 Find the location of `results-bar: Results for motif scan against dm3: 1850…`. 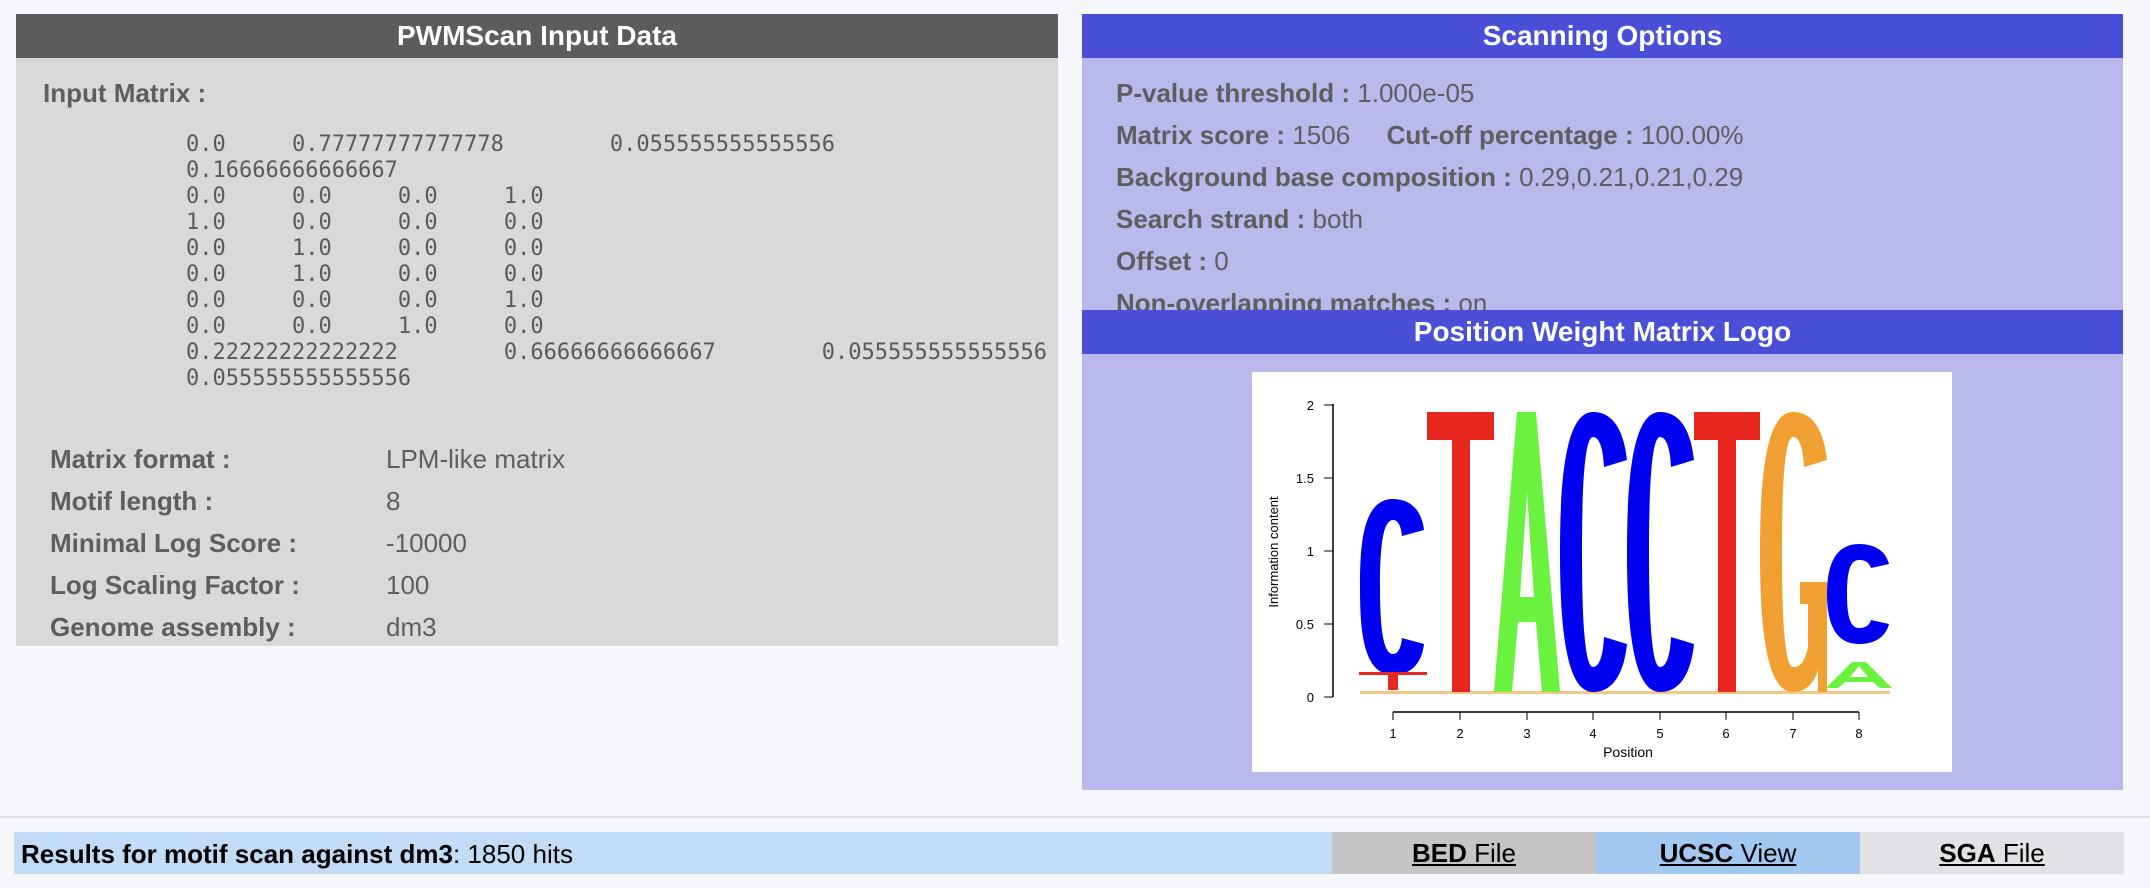

results-bar: Results for motif scan against dm3: 1850… is located at coordinates (1069, 853).